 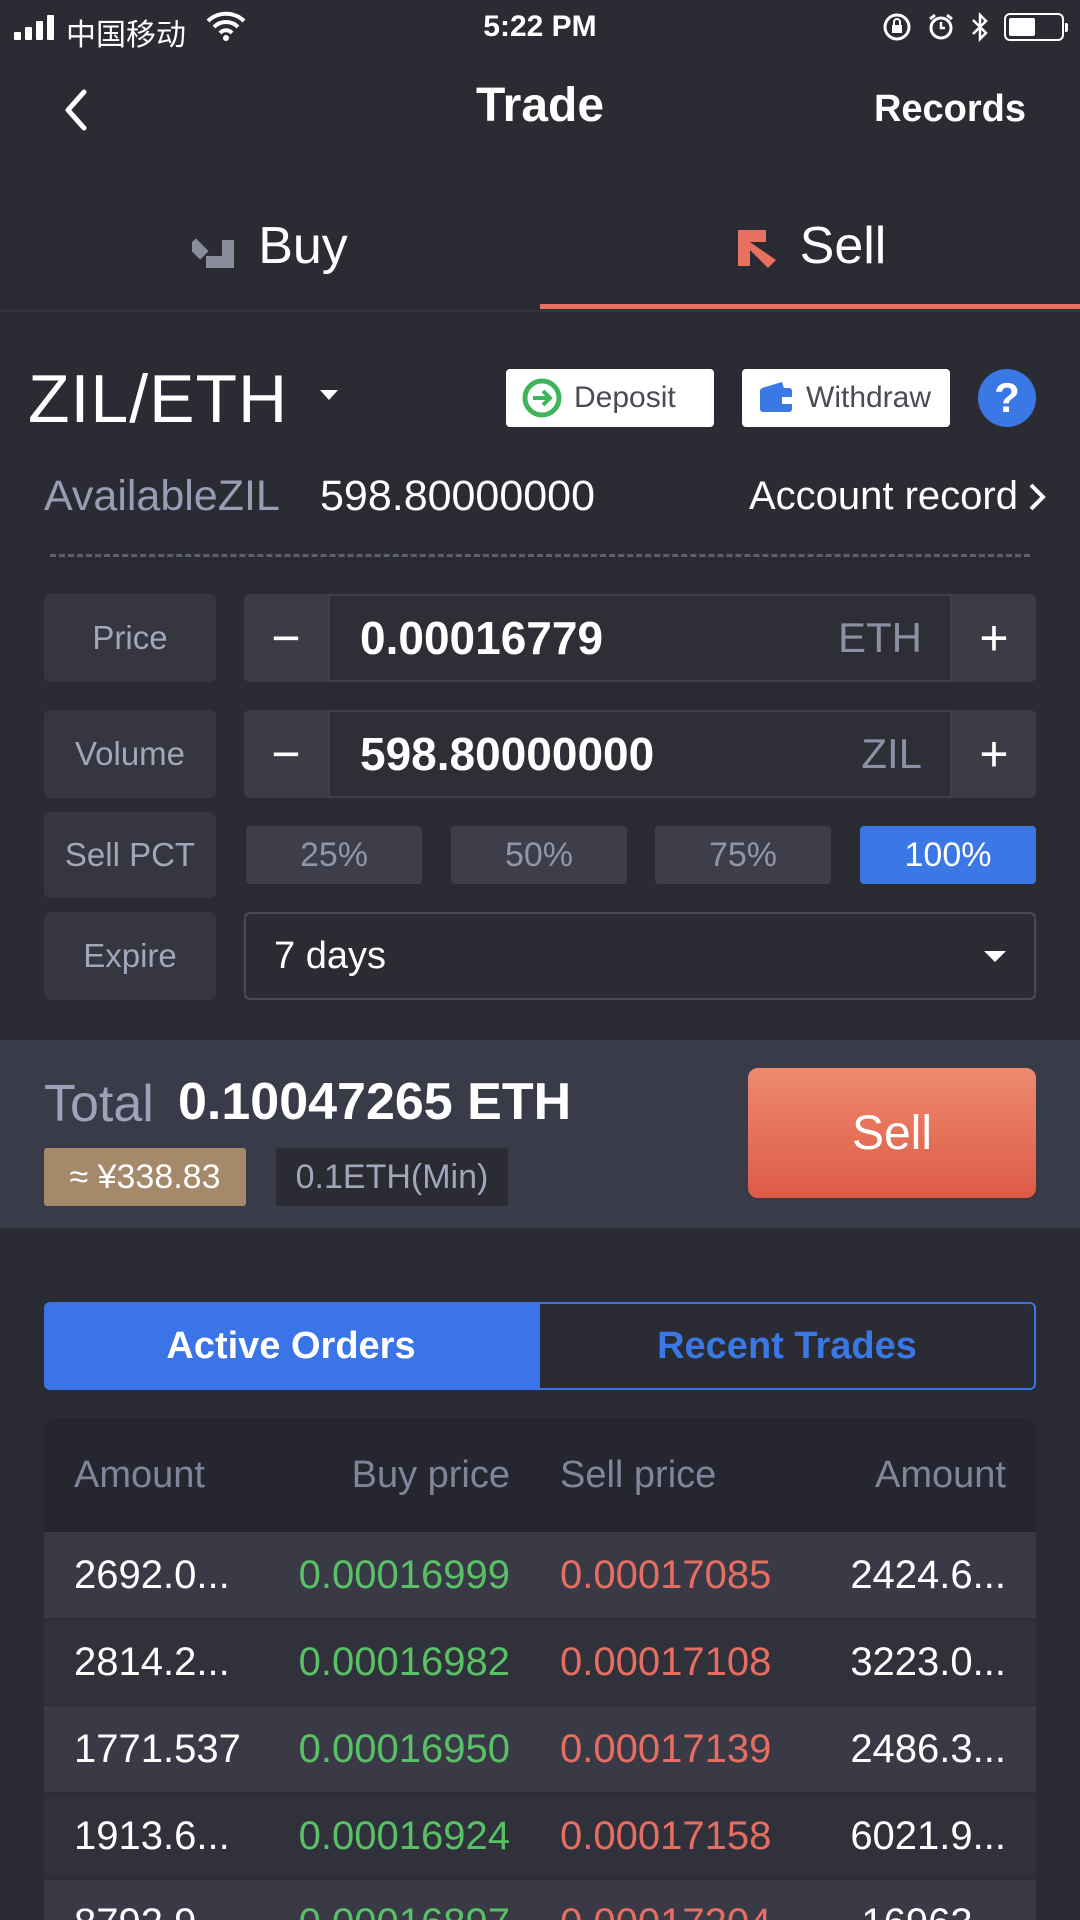 I want to click on account-record-label: Account record, so click(x=883, y=496).